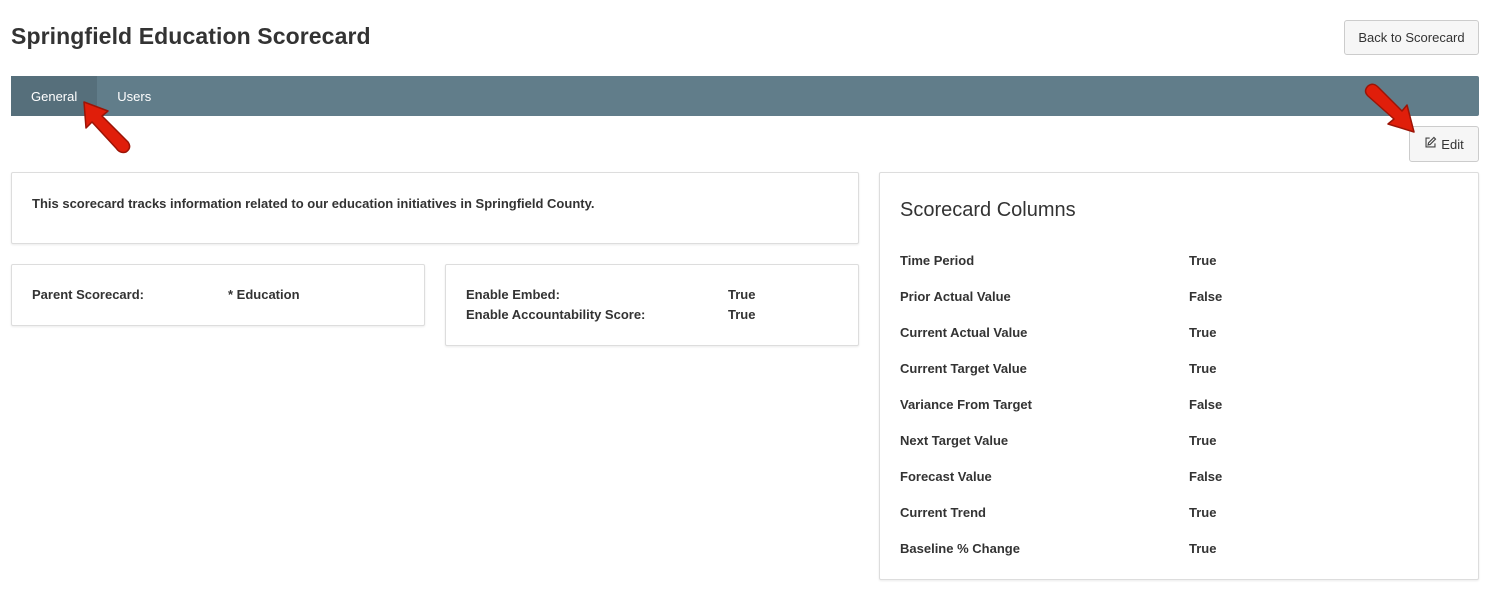  What do you see at coordinates (742, 294) in the screenshot?
I see `enable-embed-value: True` at bounding box center [742, 294].